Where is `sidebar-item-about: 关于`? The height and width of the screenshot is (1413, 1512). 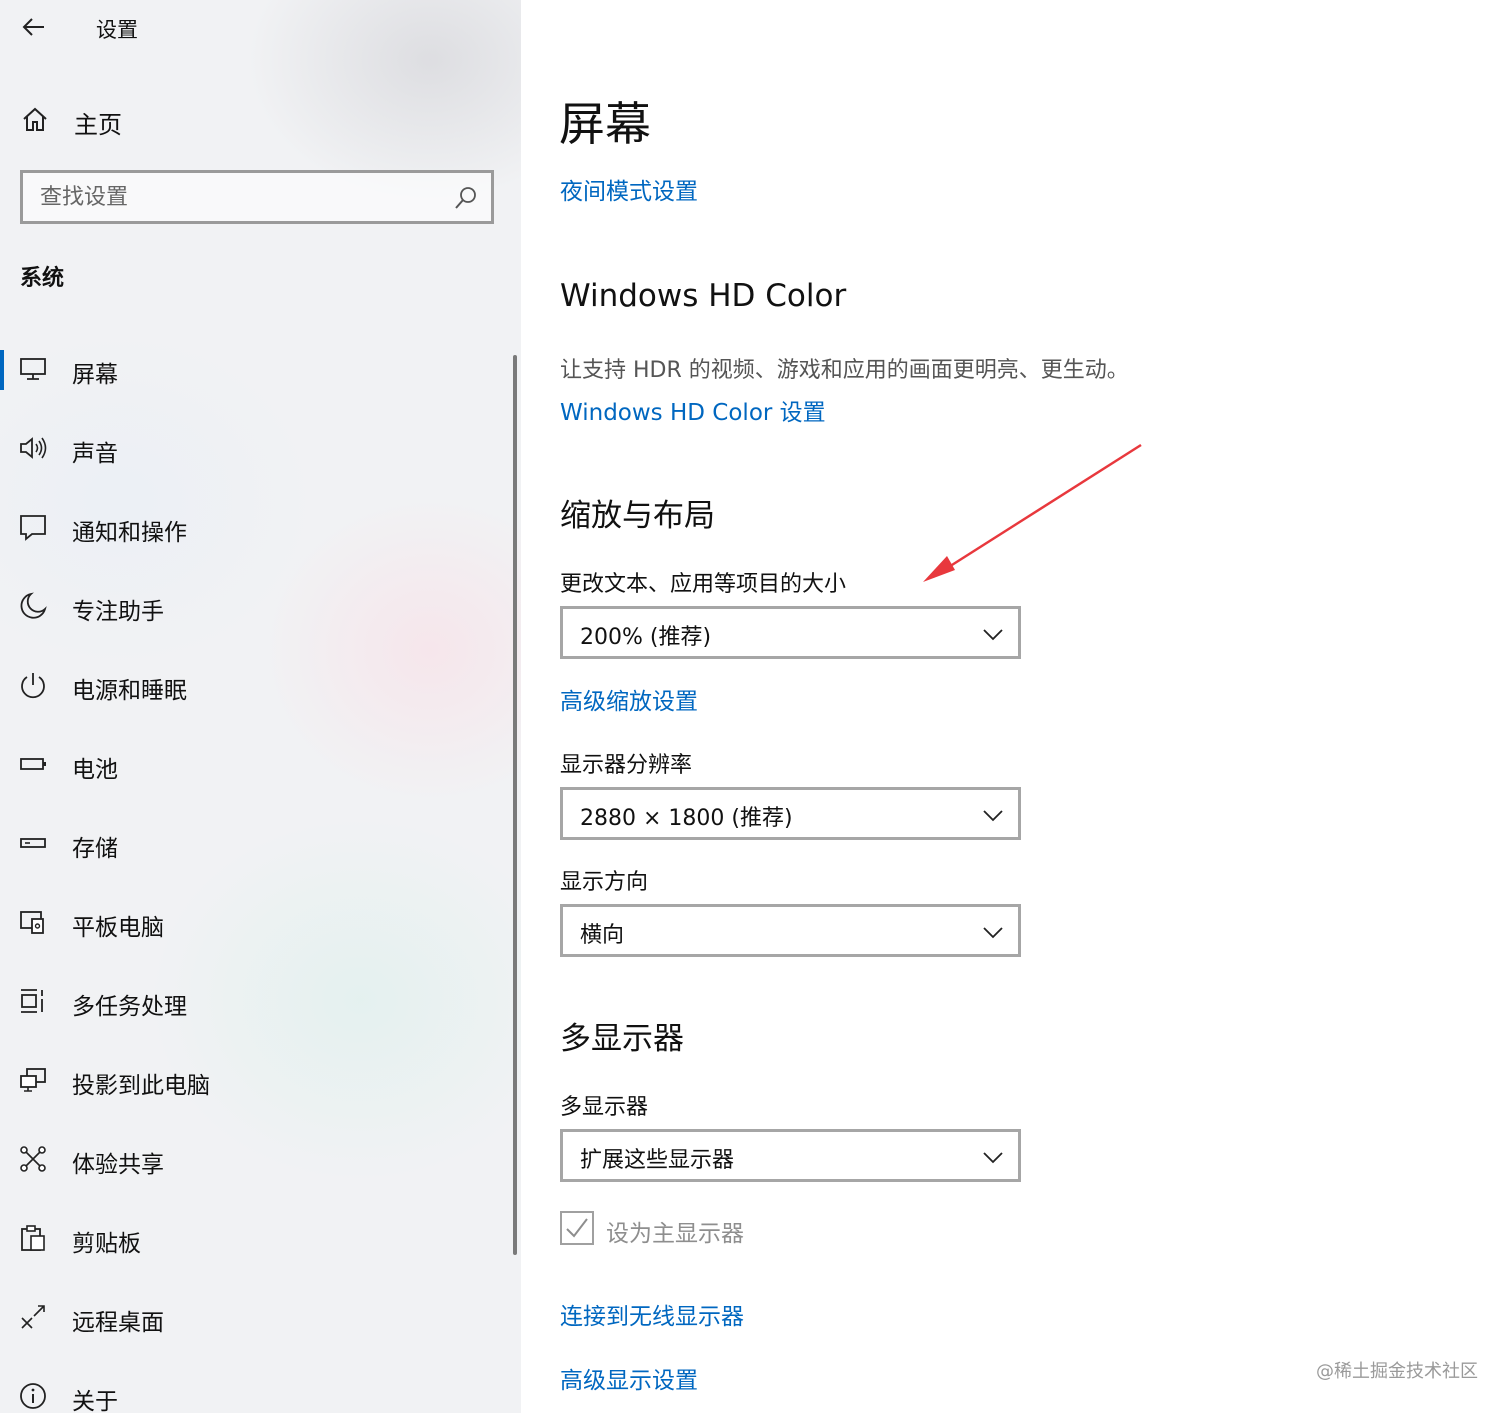 sidebar-item-about: 关于 is located at coordinates (255, 1385).